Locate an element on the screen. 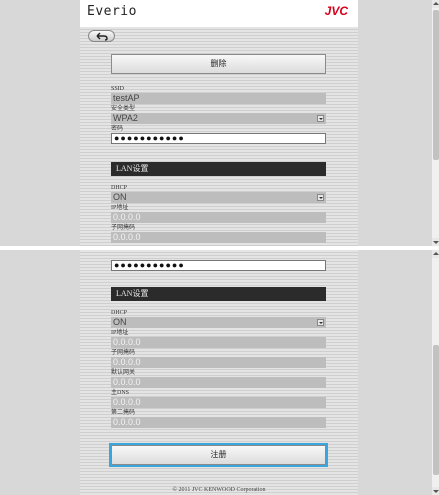  password-label: 密码 is located at coordinates (117, 129).